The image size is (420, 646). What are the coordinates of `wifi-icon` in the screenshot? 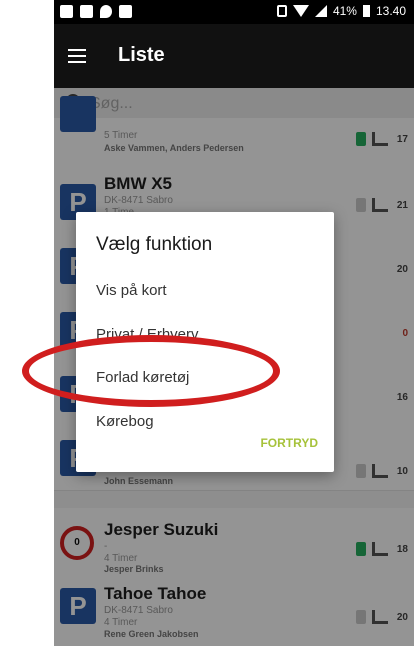 It's located at (300, 11).